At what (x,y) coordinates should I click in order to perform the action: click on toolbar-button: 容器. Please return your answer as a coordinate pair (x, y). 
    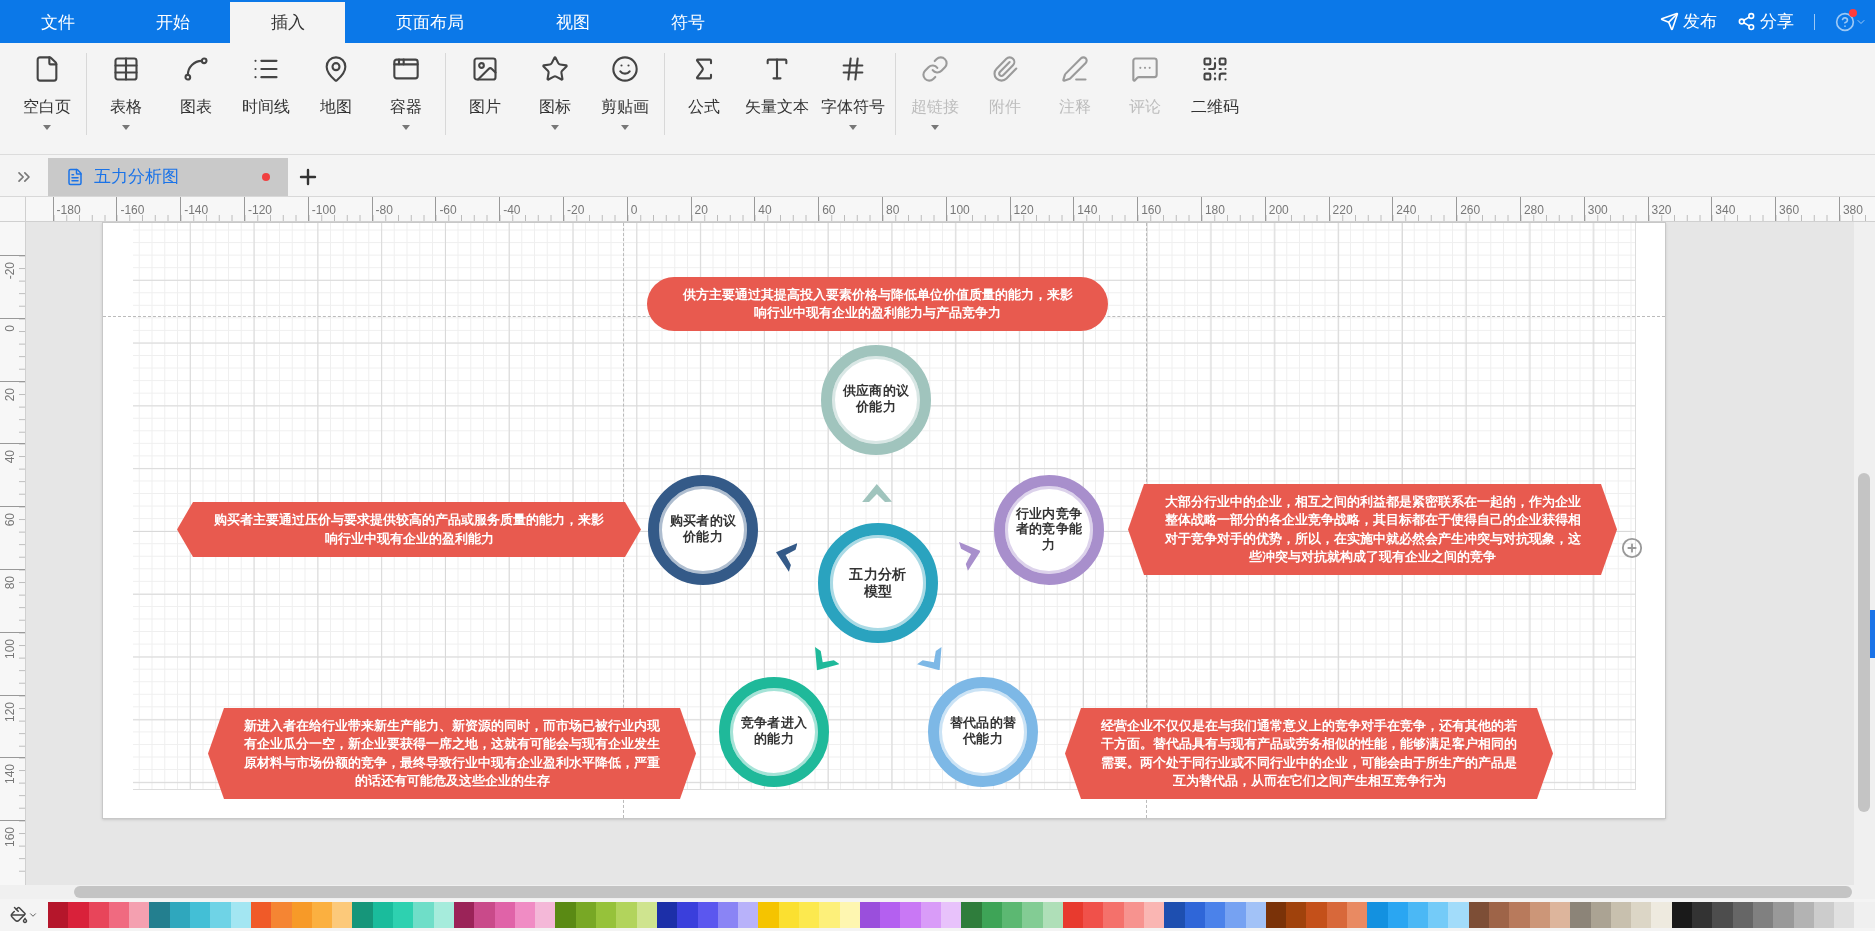
    Looking at the image, I should click on (406, 91).